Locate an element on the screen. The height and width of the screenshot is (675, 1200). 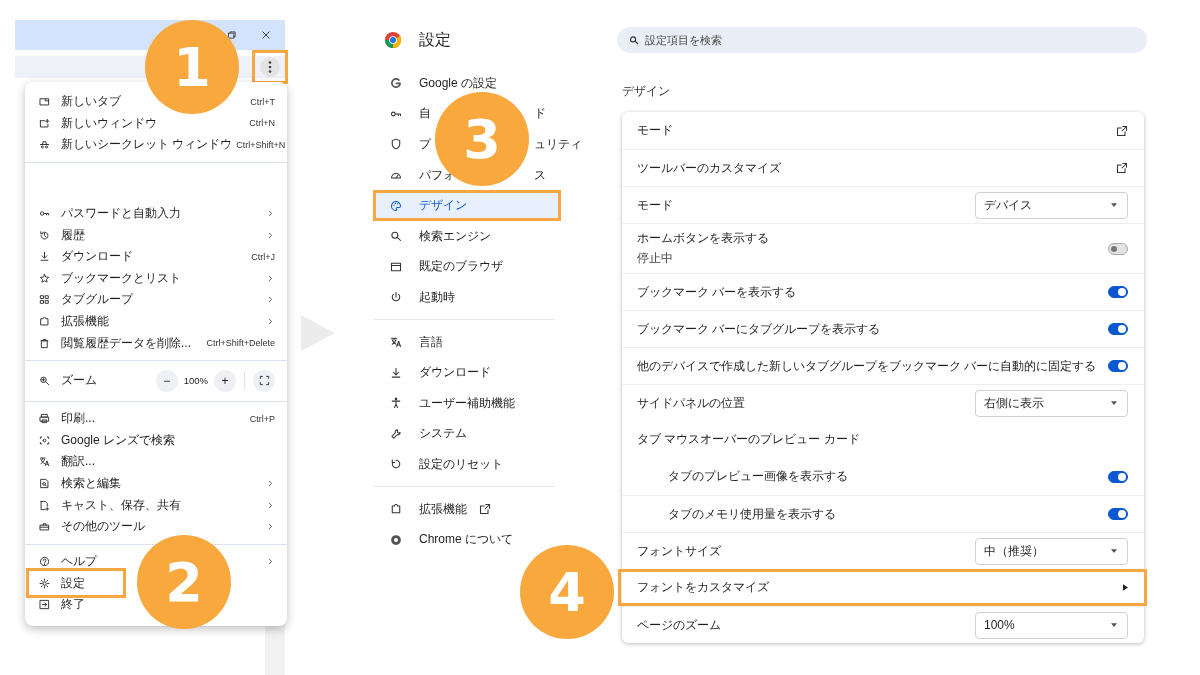
sidebar-item: 言語 is located at coordinates (431, 342).